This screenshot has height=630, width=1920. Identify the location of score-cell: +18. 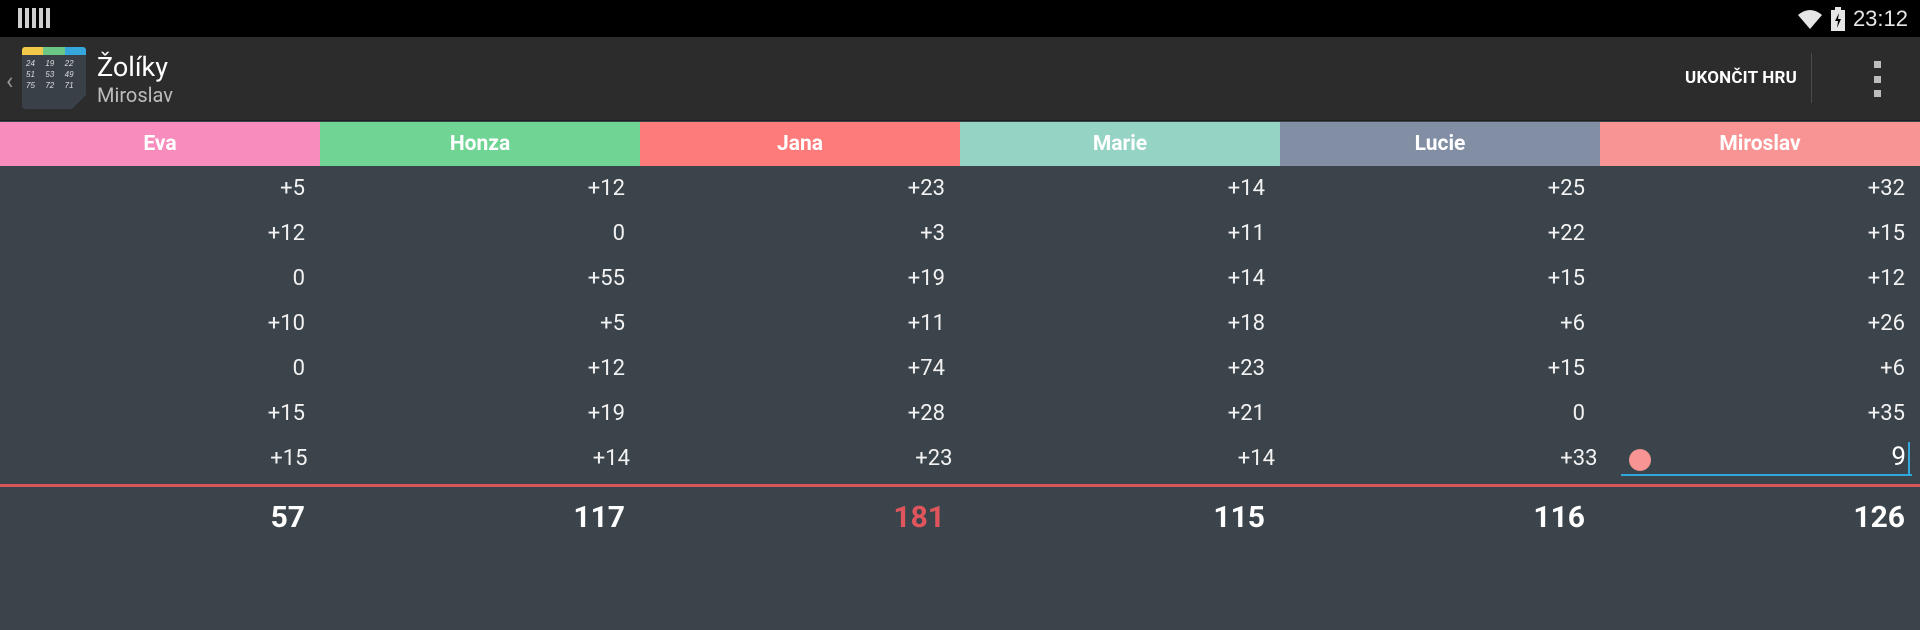
(1120, 323).